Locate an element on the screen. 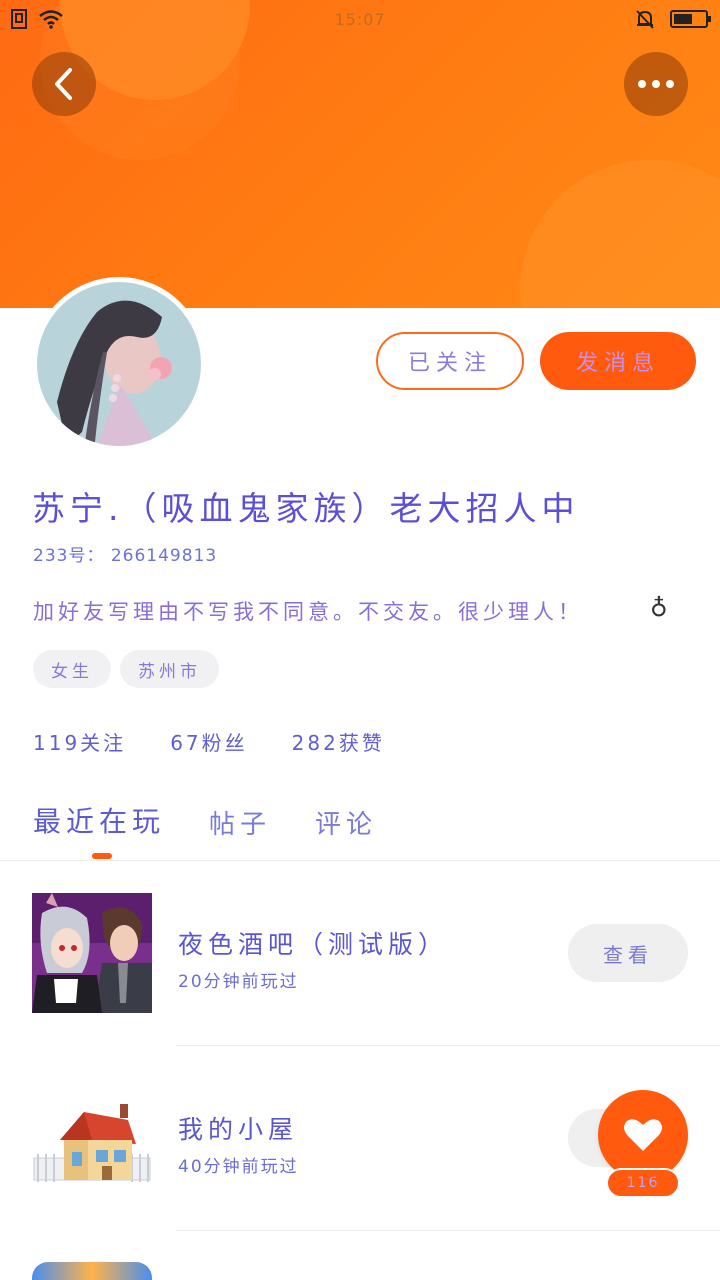 The image size is (720, 1280). stat-likes: 282获赞 is located at coordinates (338, 741).